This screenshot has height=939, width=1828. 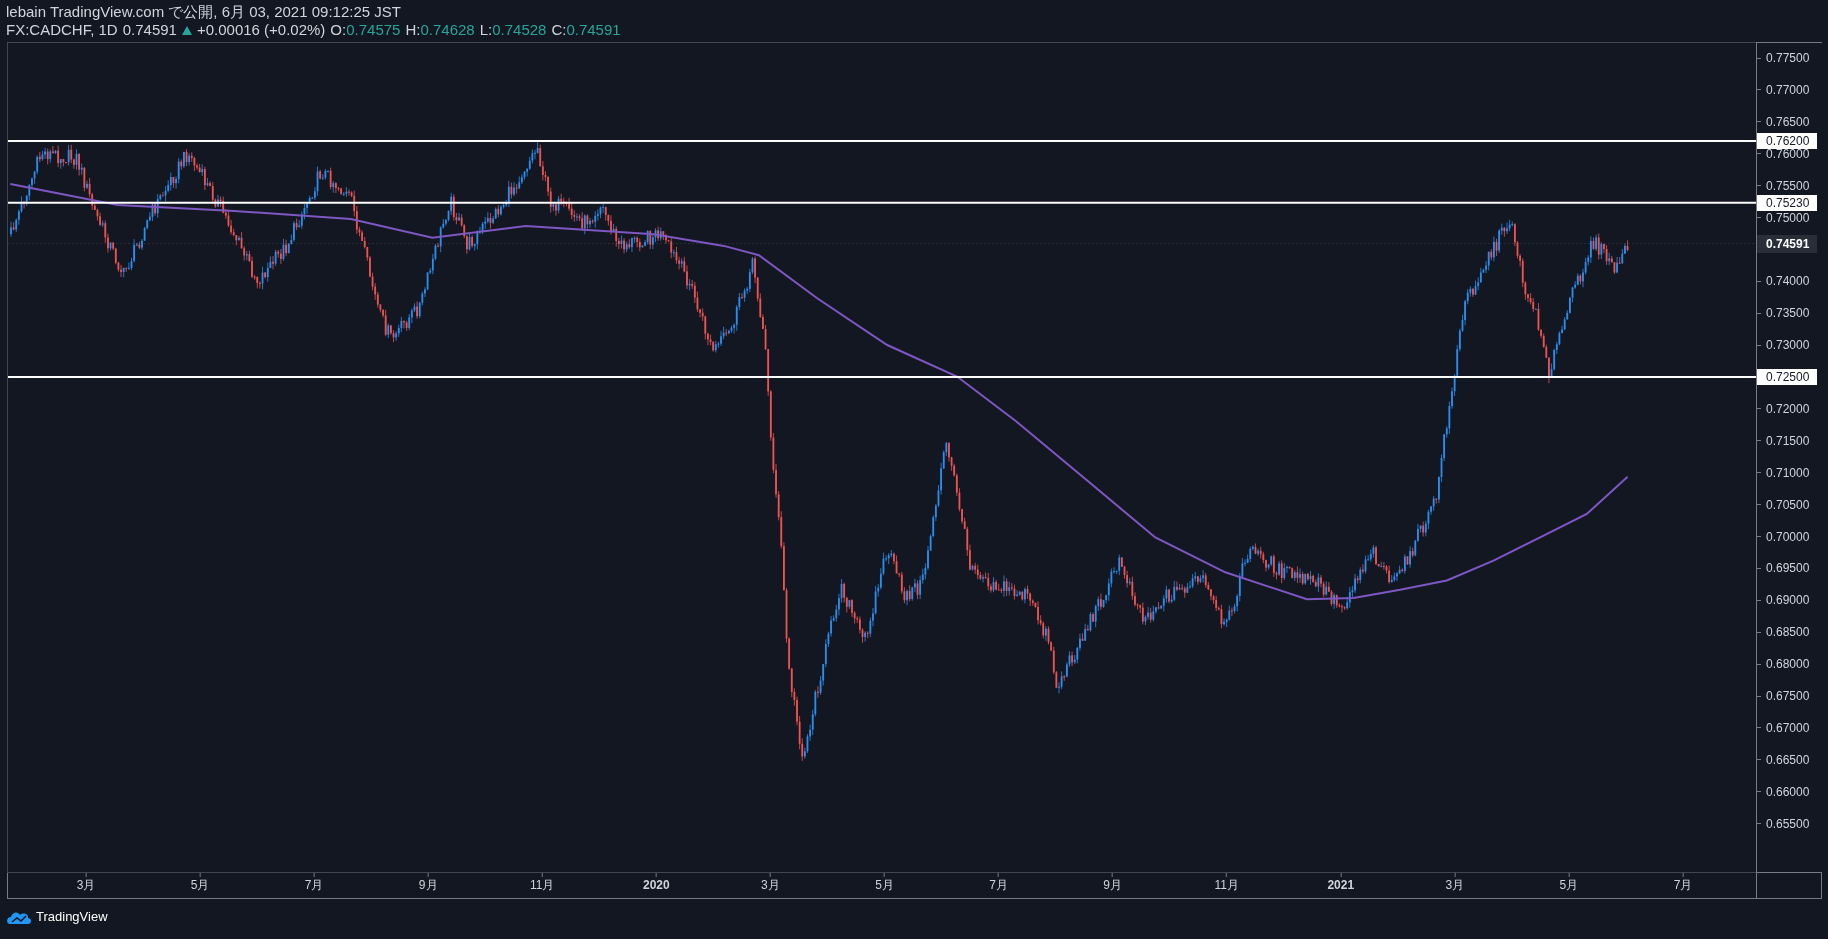 I want to click on ohlc-key: L:, so click(x=486, y=30).